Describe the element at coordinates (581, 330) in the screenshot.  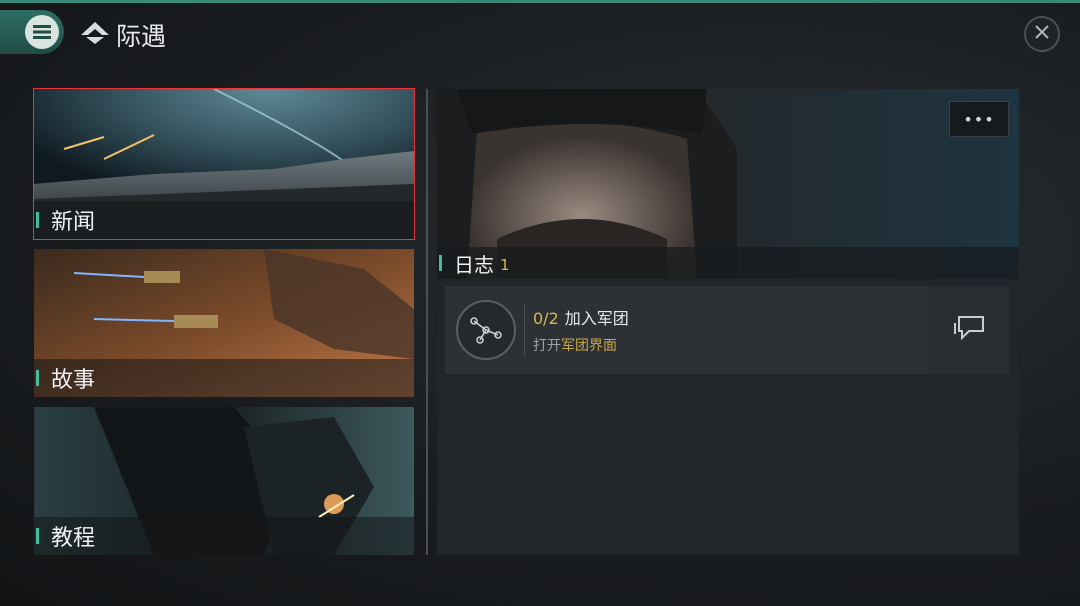
I see `task-text: 0/2 加入军团 打开军团界面` at that location.